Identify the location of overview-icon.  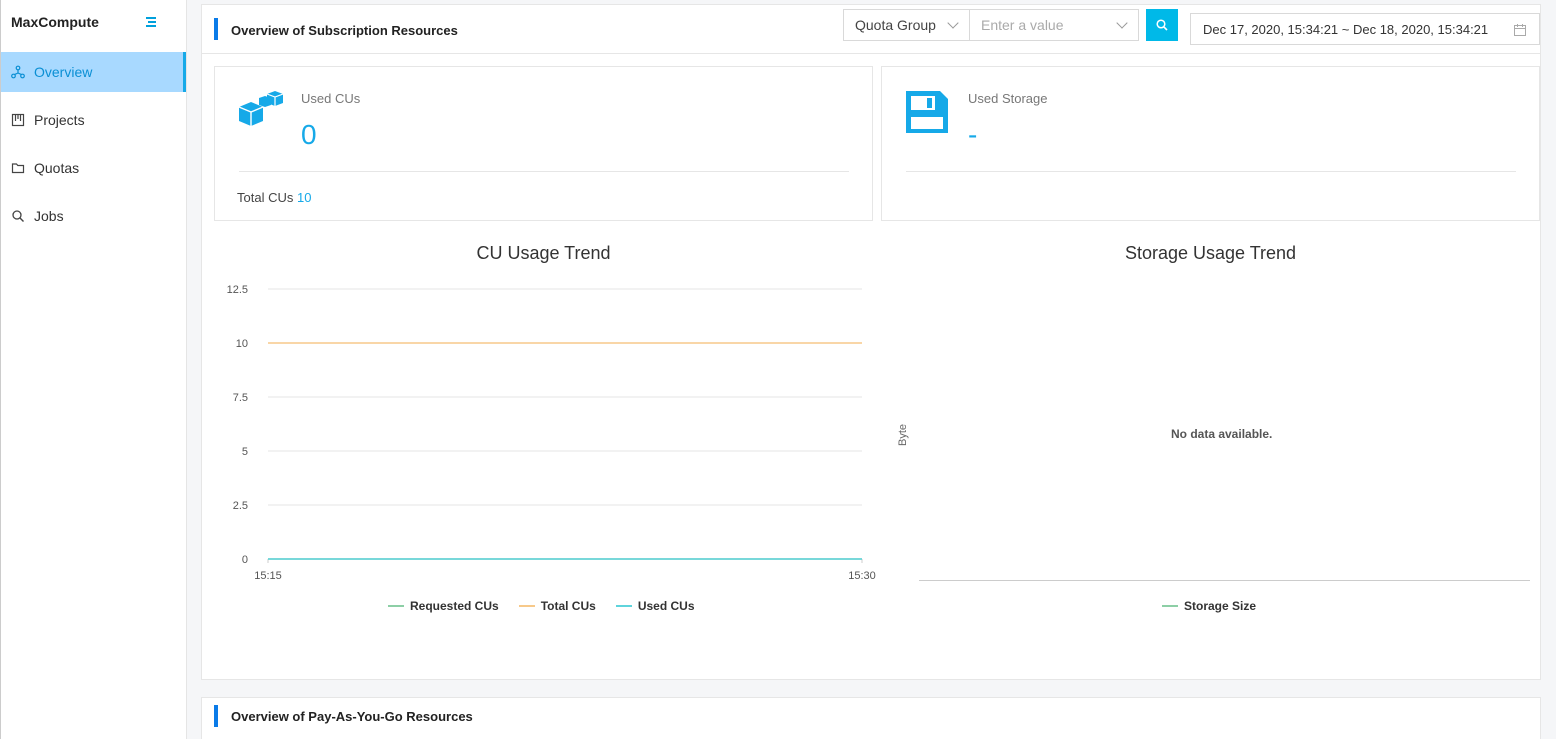
(18, 72).